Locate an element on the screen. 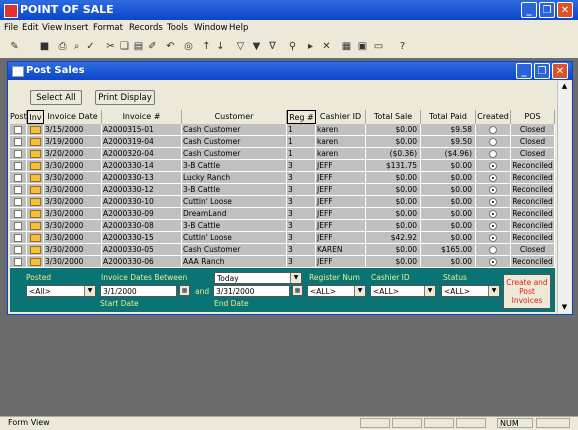  cell-invoice: A2000330-05 is located at coordinates (142, 250).